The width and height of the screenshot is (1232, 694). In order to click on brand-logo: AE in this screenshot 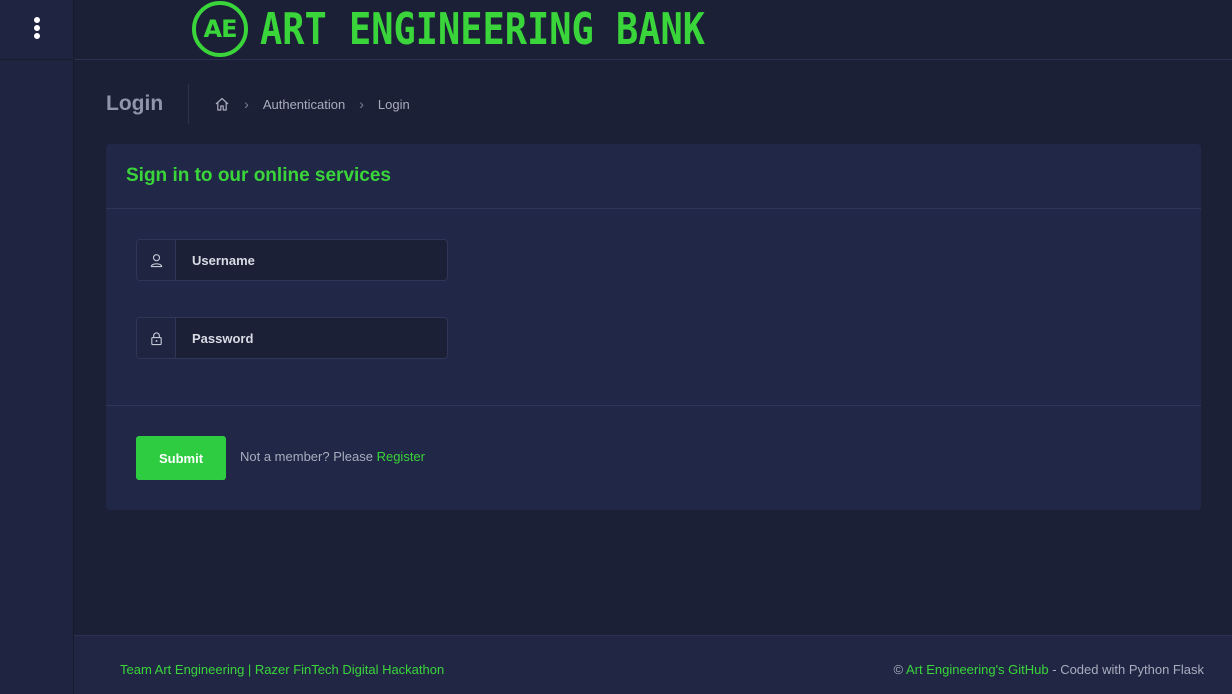, I will do `click(220, 29)`.